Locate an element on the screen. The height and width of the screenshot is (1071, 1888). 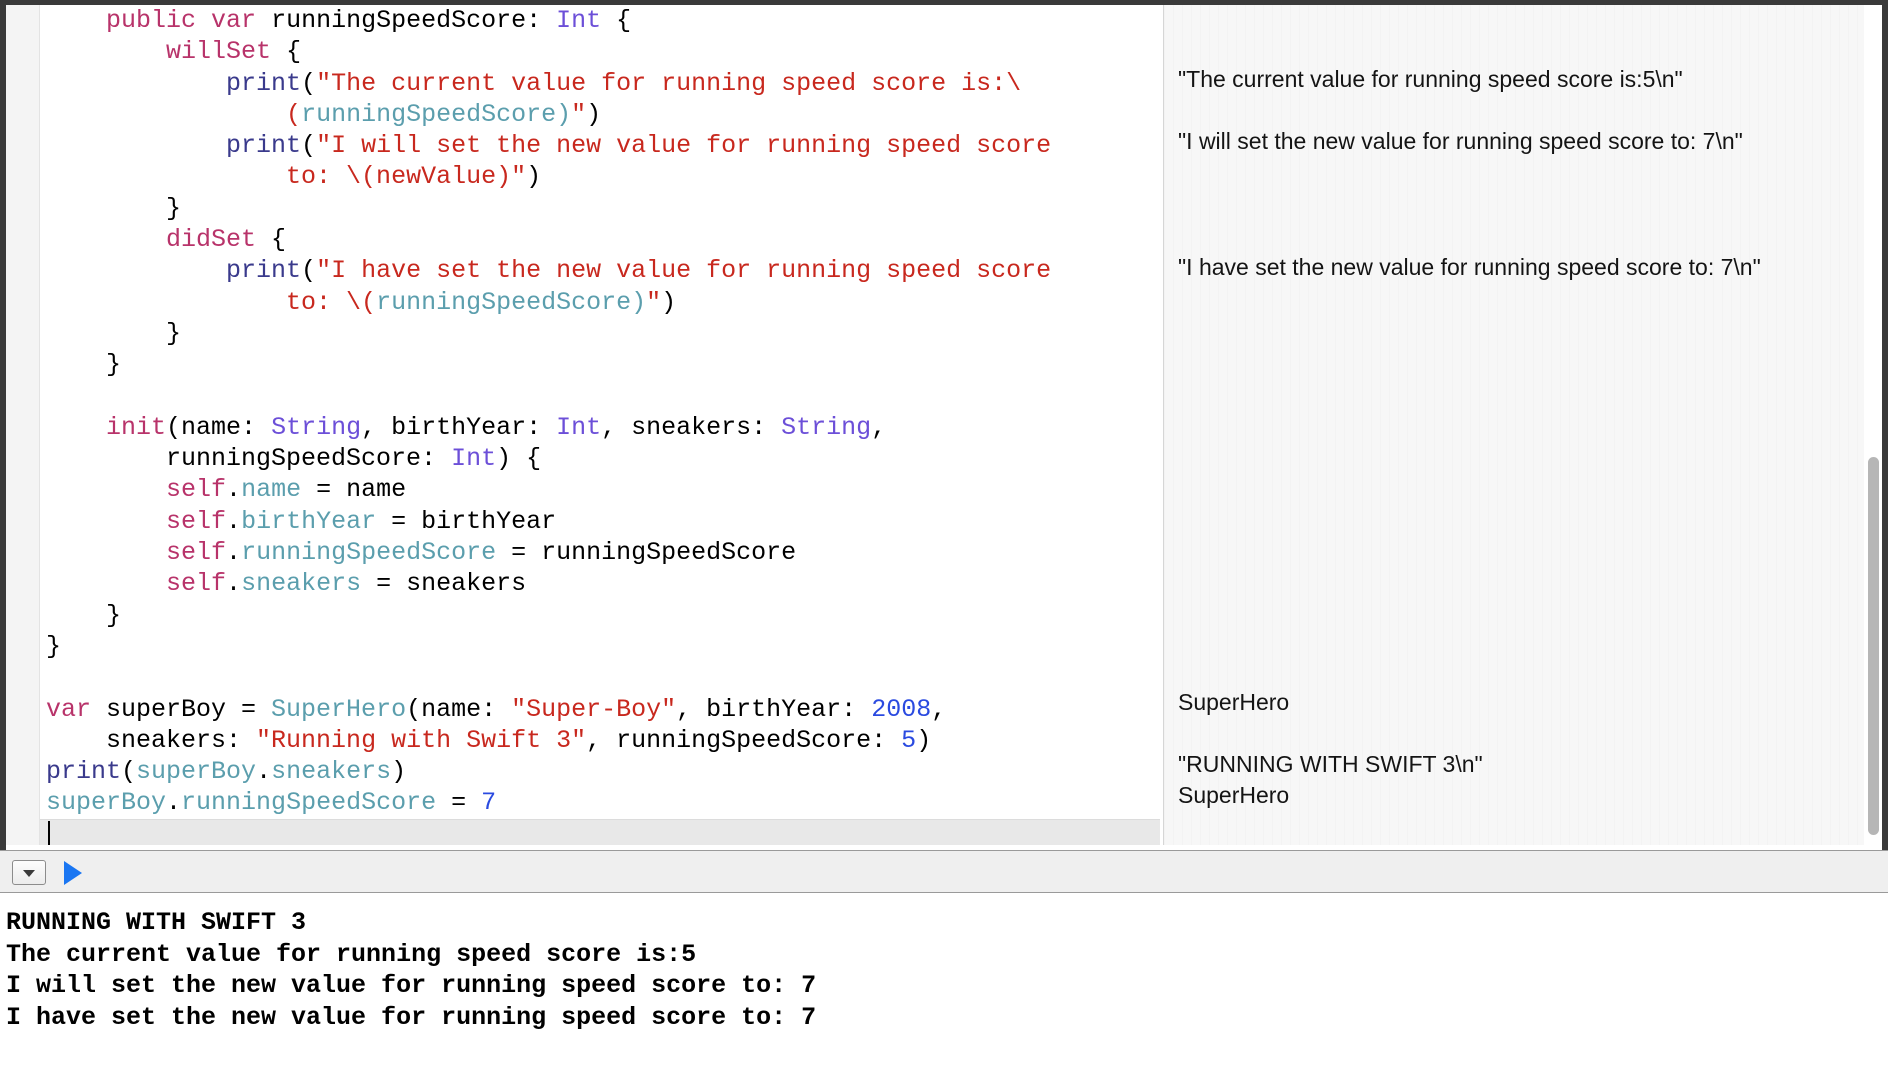
code-line: willSet { is located at coordinates (600, 51).